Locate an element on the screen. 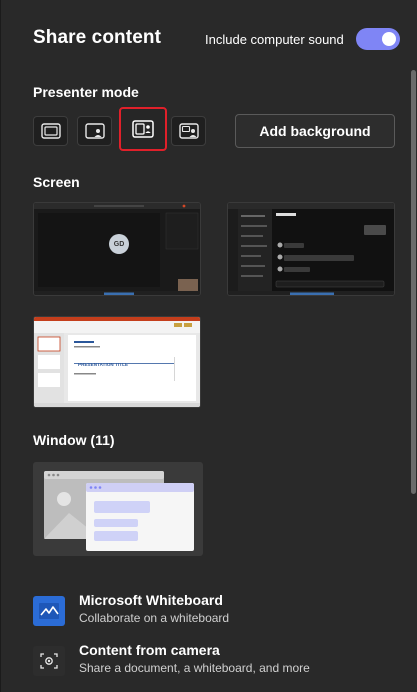  content-only-icon is located at coordinates (50, 131).